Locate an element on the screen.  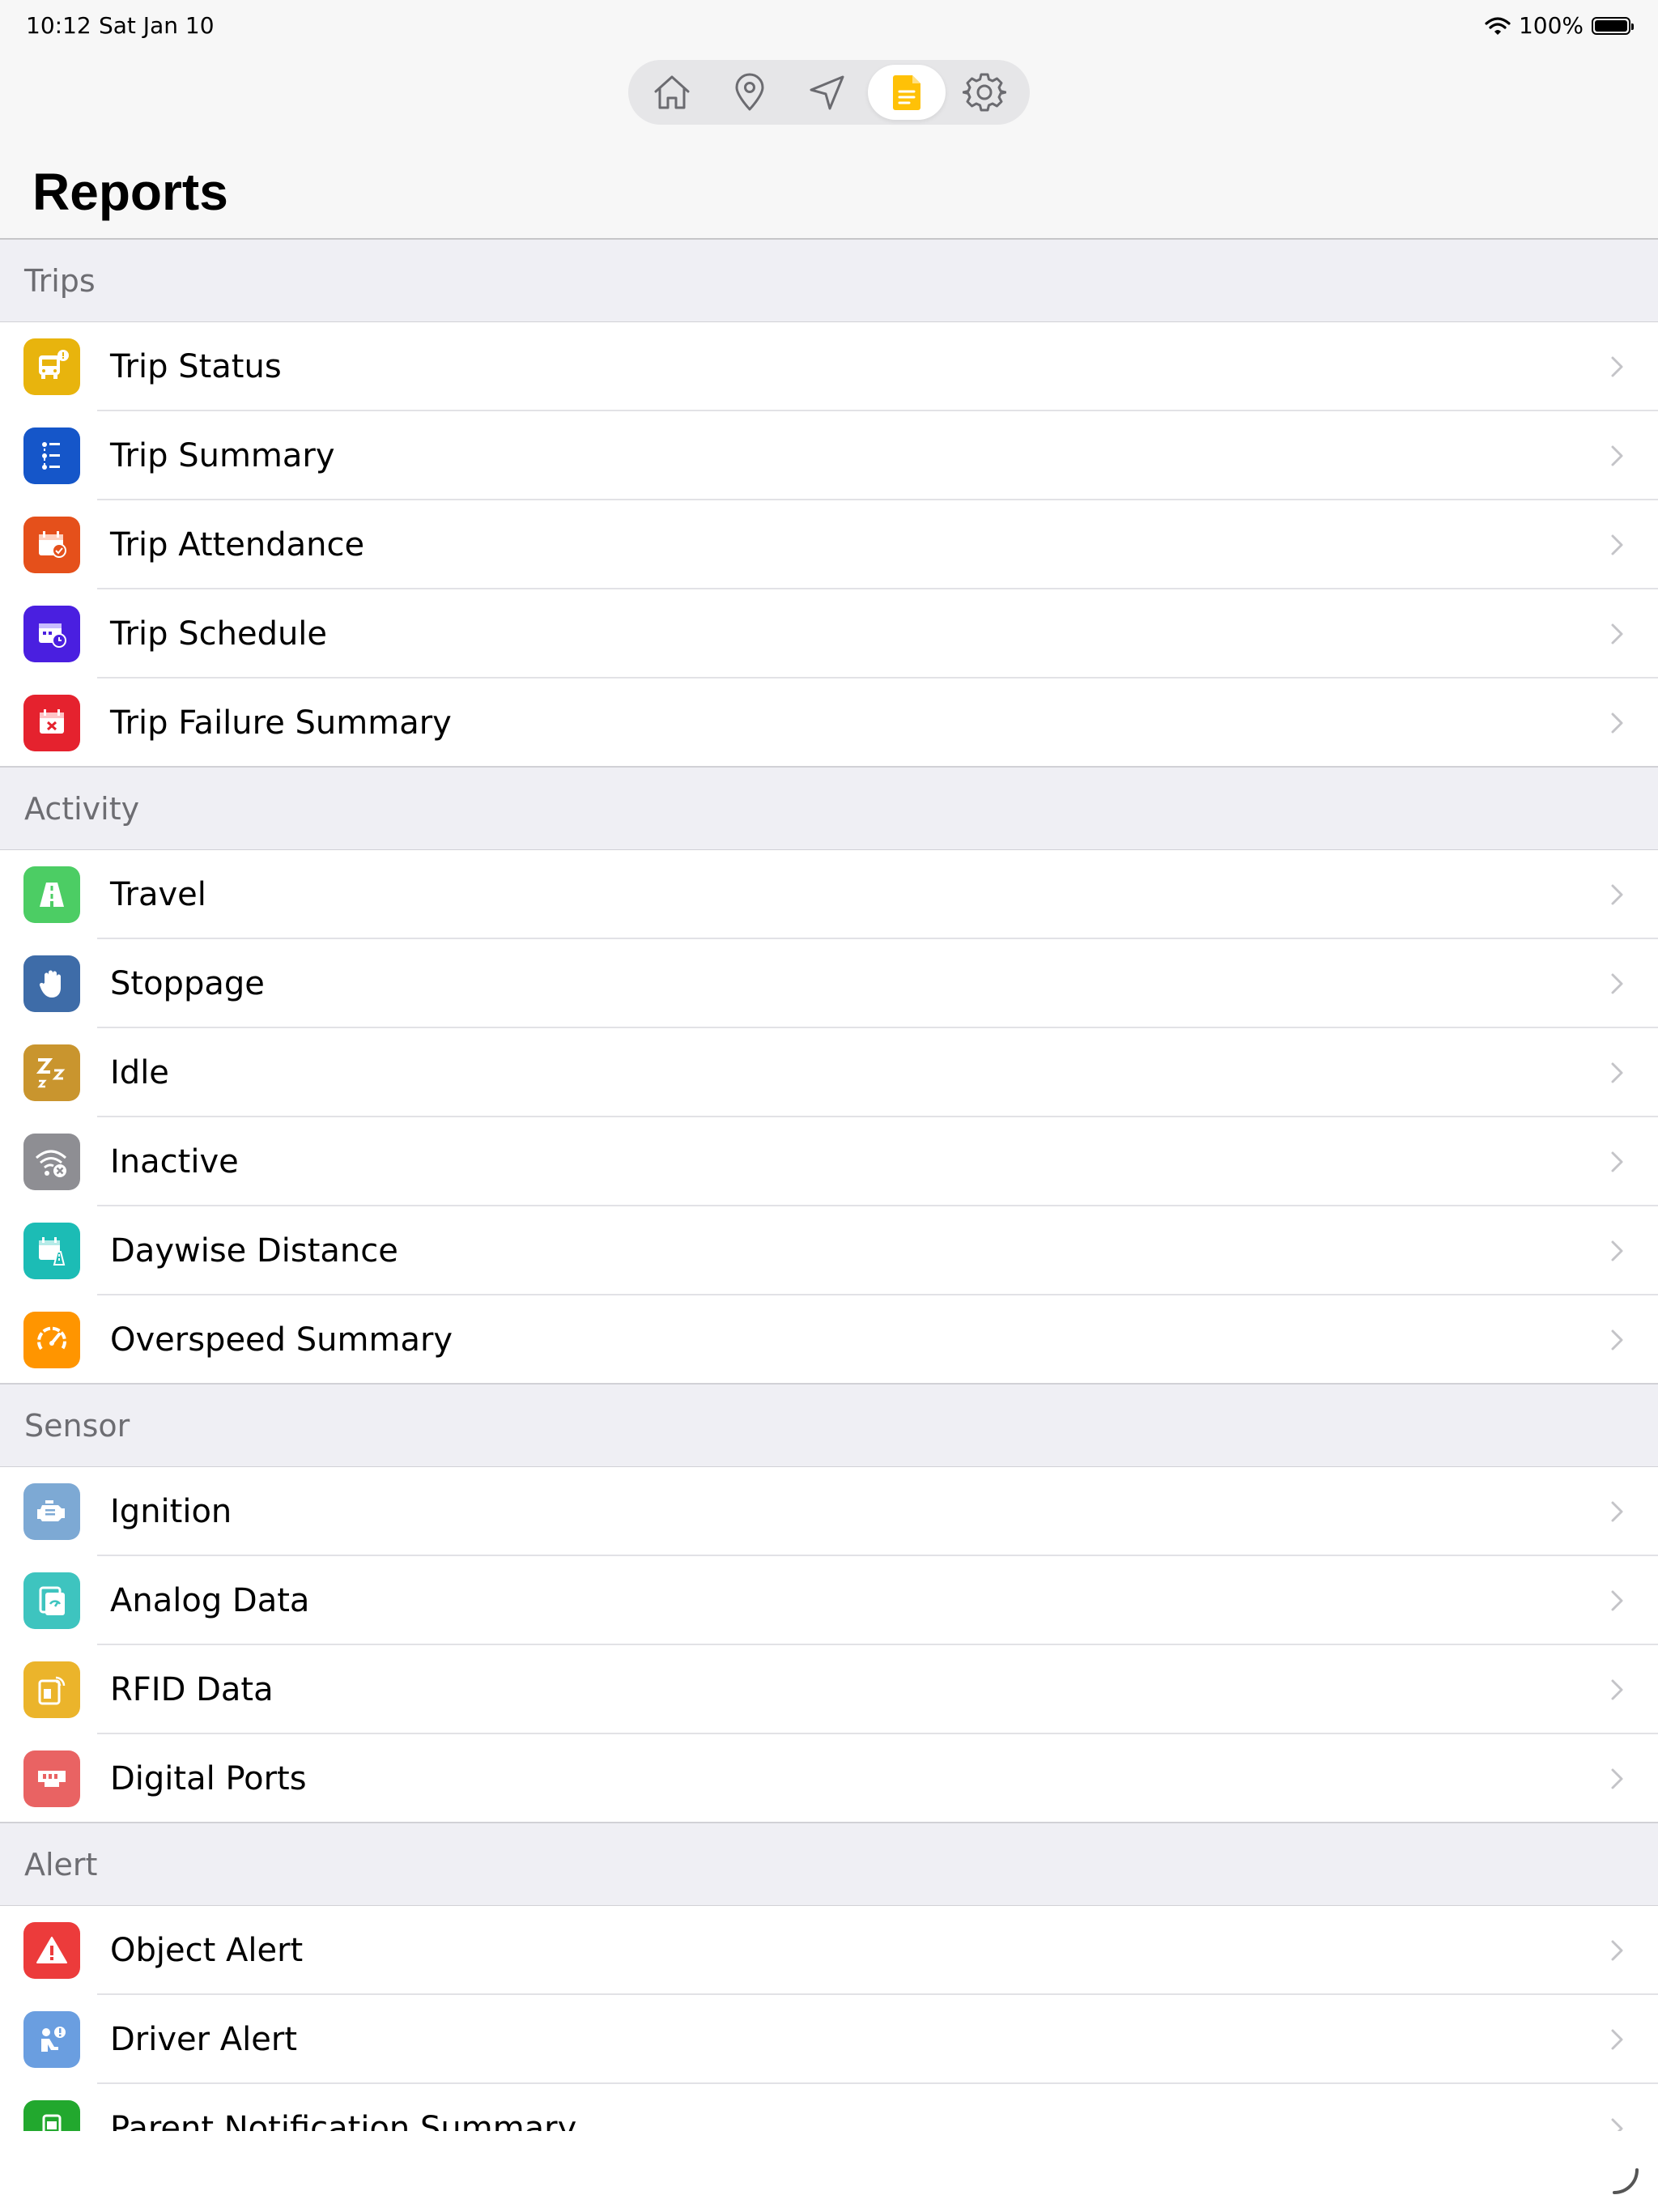
gear-icon is located at coordinates (984, 93).